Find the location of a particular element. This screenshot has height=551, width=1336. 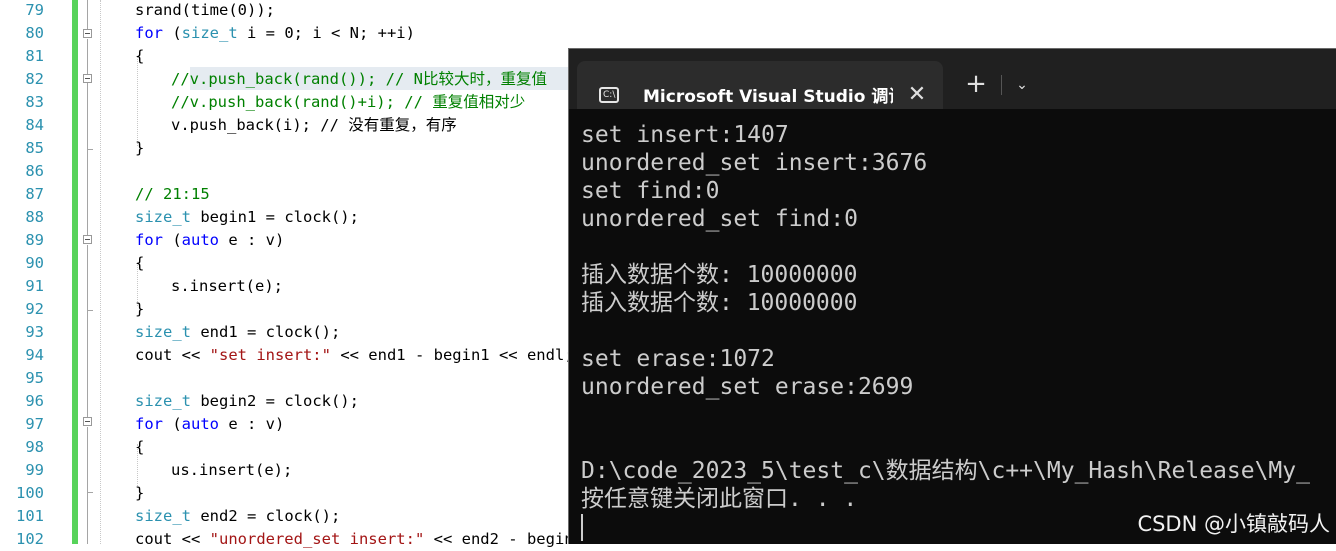

line-number: 99 is located at coordinates (34, 470).